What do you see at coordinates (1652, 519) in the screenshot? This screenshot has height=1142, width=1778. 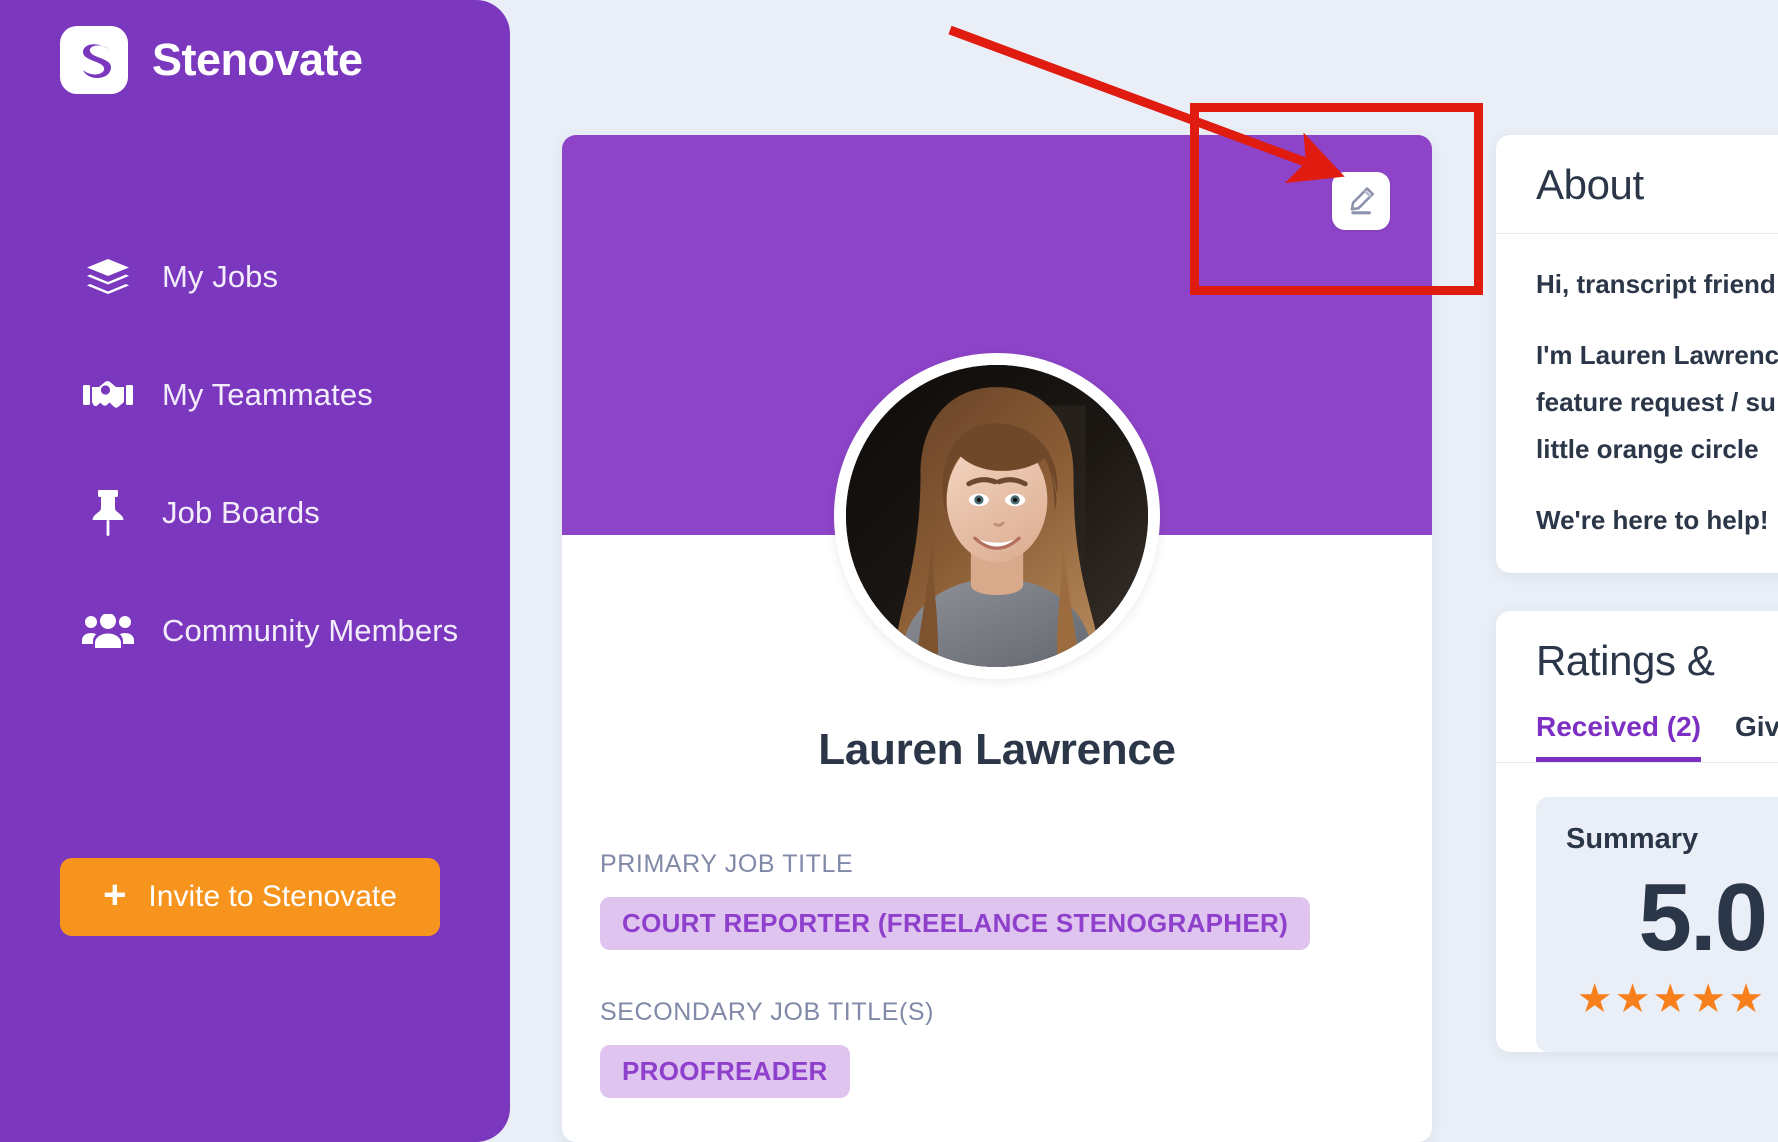 I see `about-paragraph: We're here to help!` at bounding box center [1652, 519].